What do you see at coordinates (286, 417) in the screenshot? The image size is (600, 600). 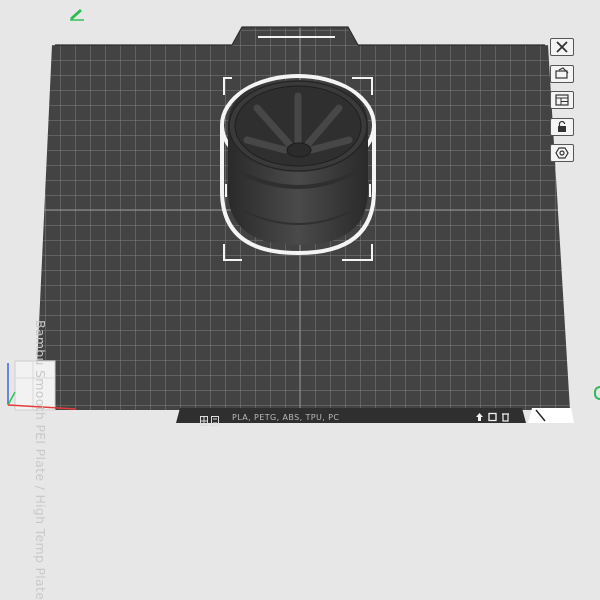 I see `compatible-filaments: PLA, PETG, ABS, TPU, PC` at bounding box center [286, 417].